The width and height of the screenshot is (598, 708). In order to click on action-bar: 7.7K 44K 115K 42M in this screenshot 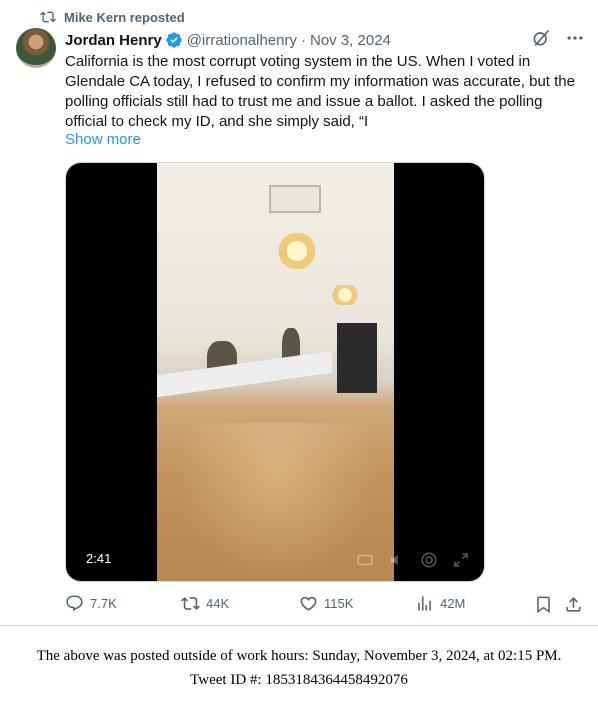, I will do `click(325, 605)`.